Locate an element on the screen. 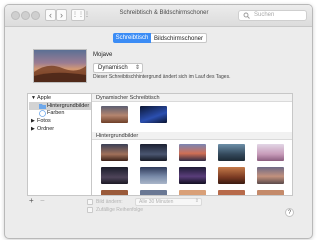 Image resolution: width=320 pixels, height=240 pixels. show-all-button: ⋮⋮⋮ is located at coordinates (80, 15).